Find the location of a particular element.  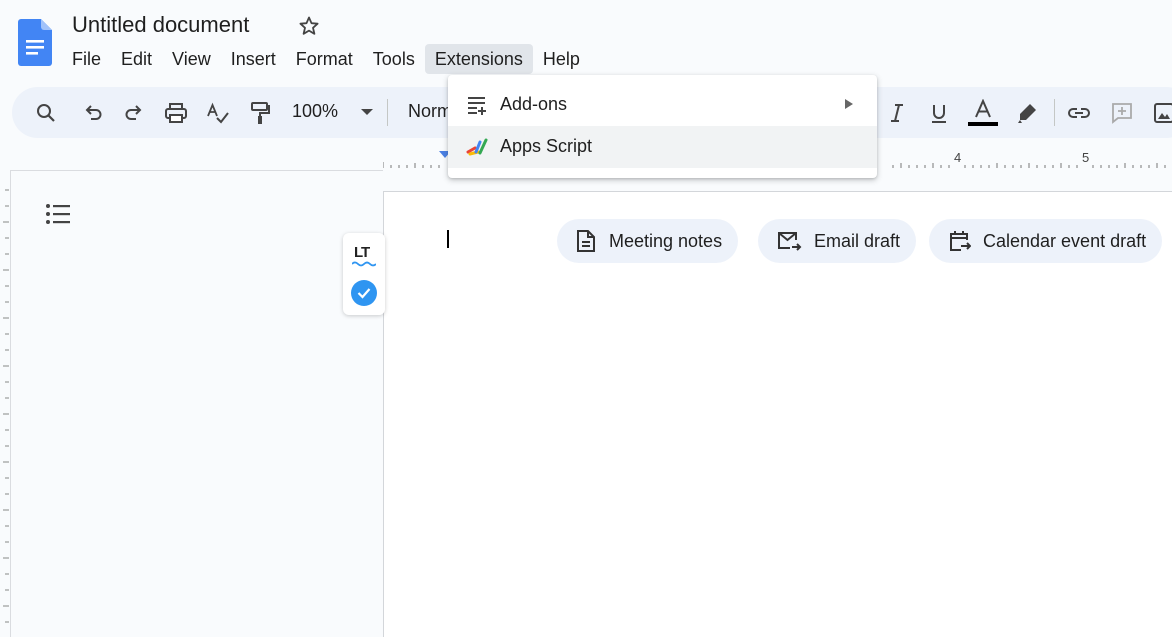

menu-tools: Tools is located at coordinates (394, 59).